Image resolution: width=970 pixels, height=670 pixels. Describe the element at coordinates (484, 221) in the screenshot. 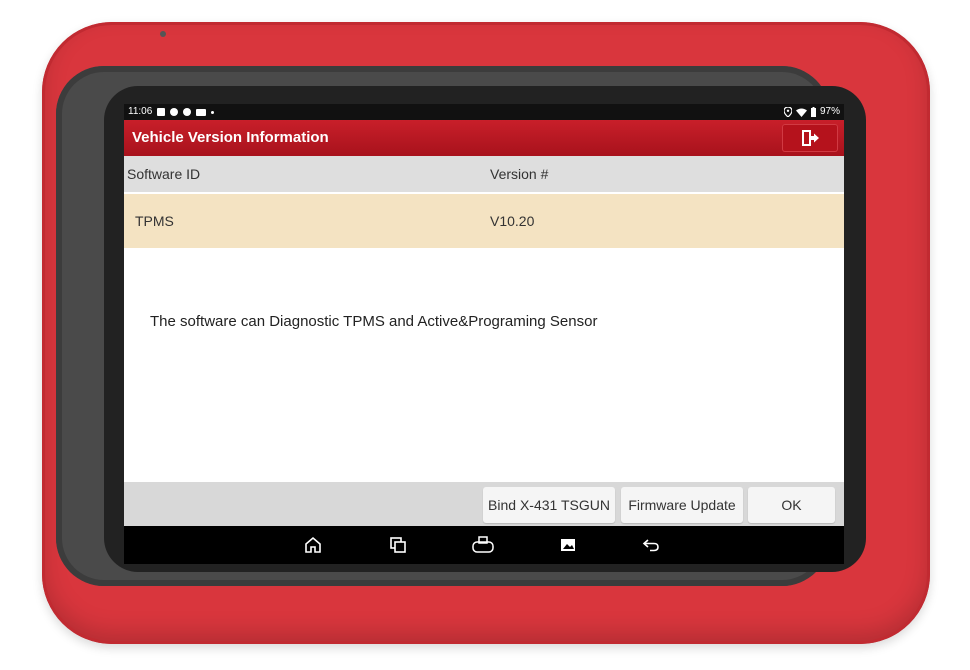

I see `table-row: TPMS V10.20` at that location.